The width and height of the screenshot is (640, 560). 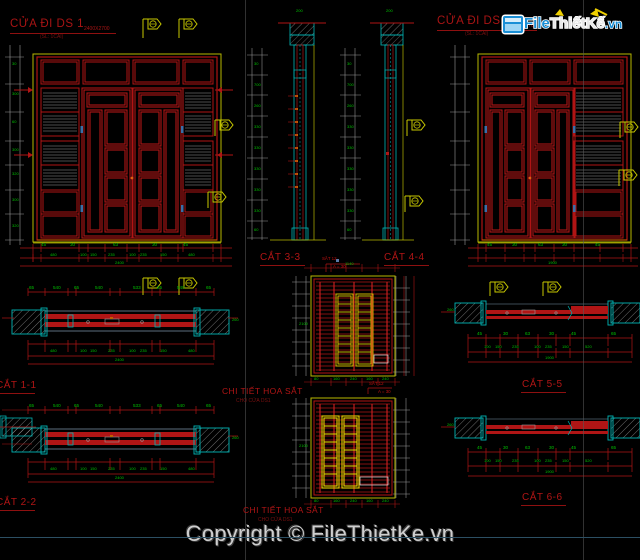 What do you see at coordinates (595, 23) in the screenshot?
I see `logo-text-ke: Kế` at bounding box center [595, 23].